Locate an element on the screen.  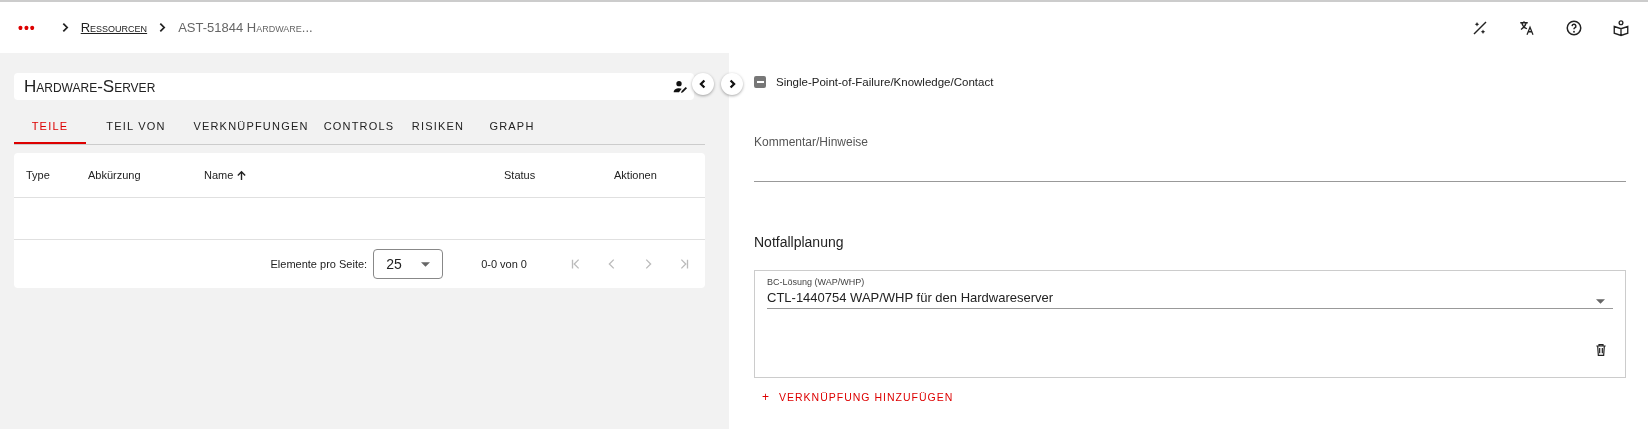
select-field: BC-Lösung (WAP/WHP) CTL-1440754 WAP/WHP für den Hardwareserver is located at coordinates (1190, 293).